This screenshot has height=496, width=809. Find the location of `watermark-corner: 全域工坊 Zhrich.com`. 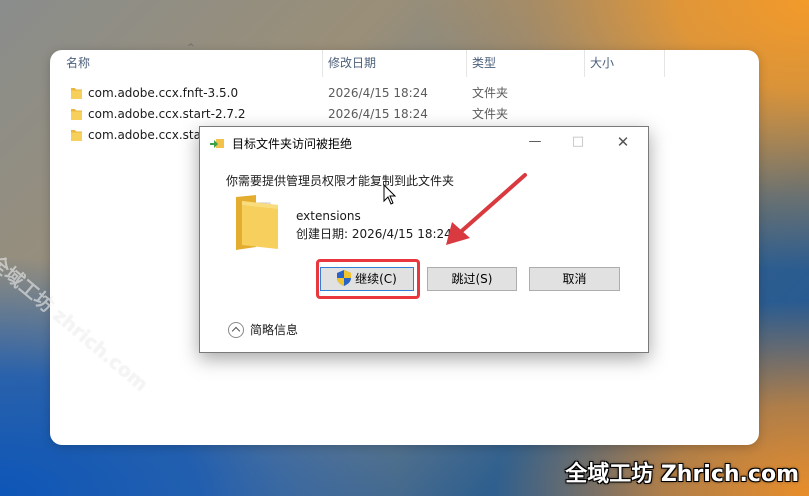

watermark-corner: 全域工坊 Zhrich.com is located at coordinates (682, 474).